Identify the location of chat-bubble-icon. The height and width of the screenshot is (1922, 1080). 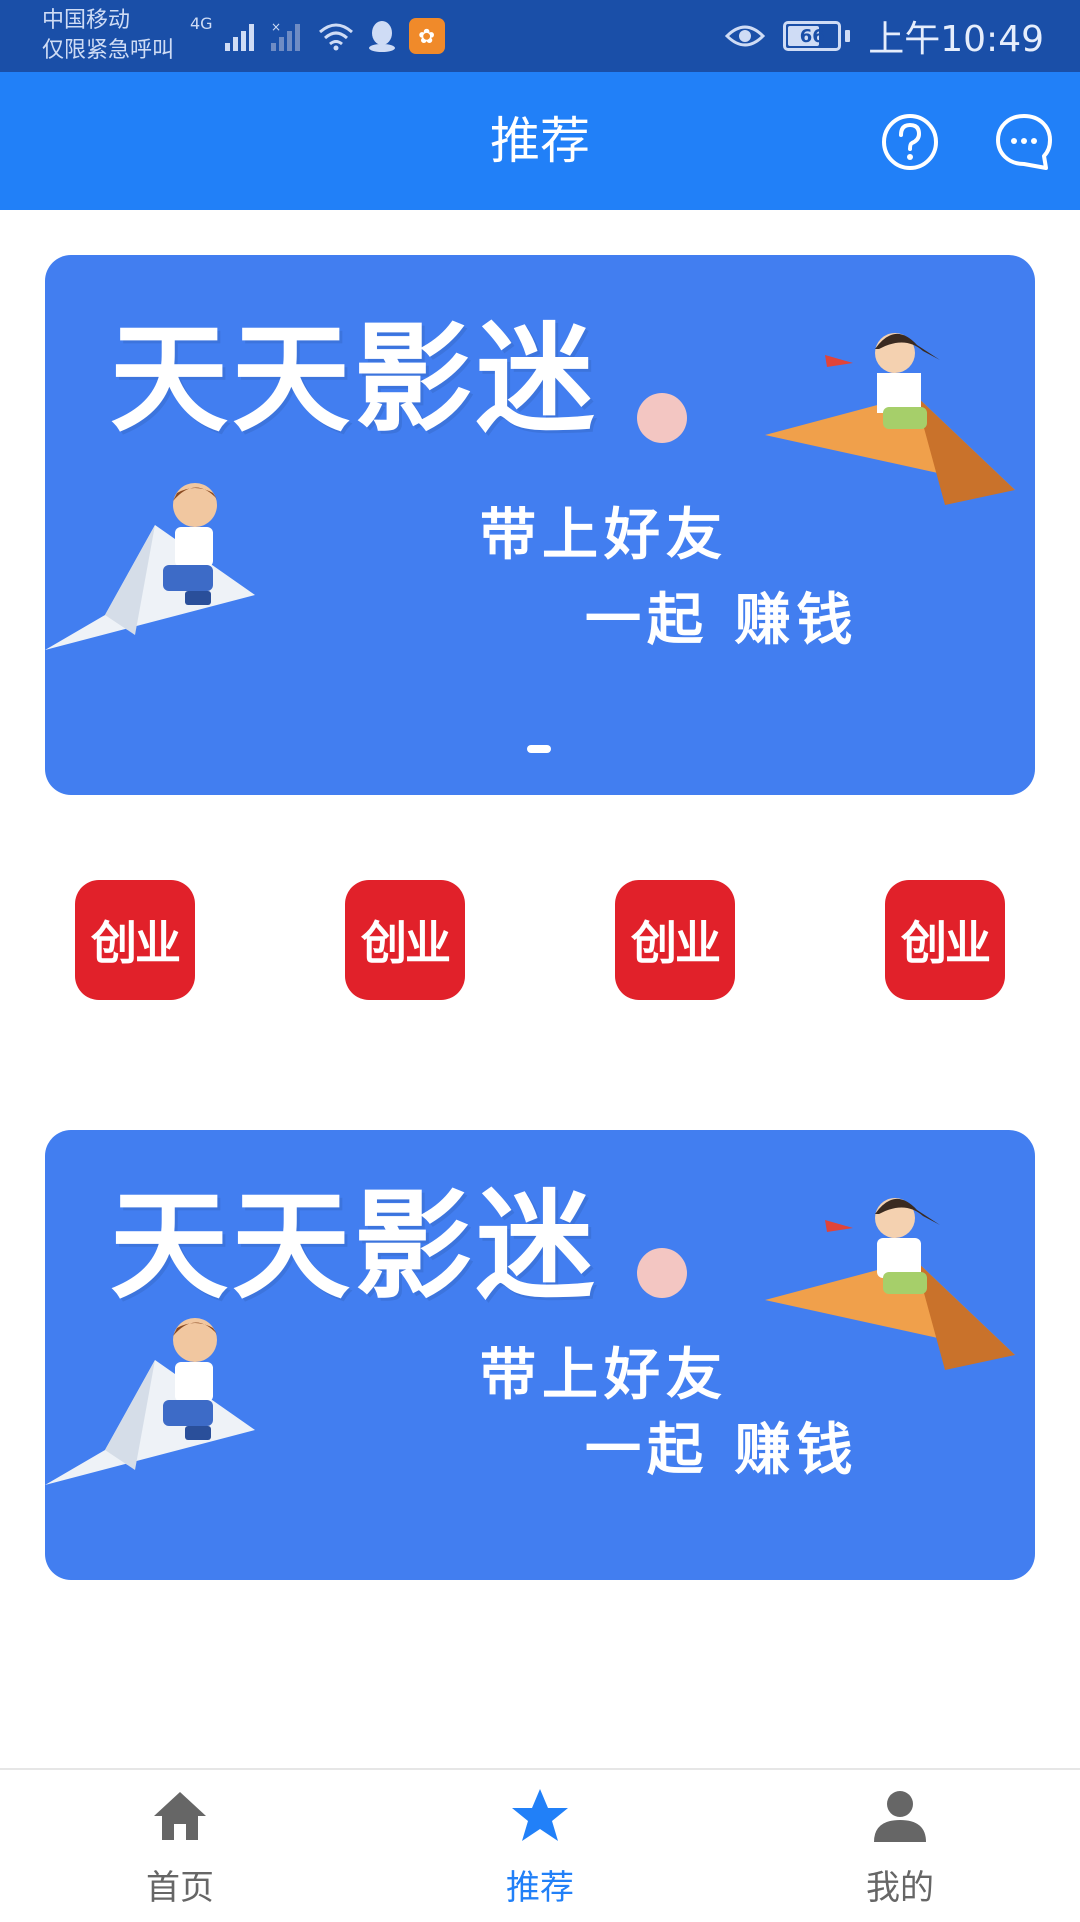
(1024, 142).